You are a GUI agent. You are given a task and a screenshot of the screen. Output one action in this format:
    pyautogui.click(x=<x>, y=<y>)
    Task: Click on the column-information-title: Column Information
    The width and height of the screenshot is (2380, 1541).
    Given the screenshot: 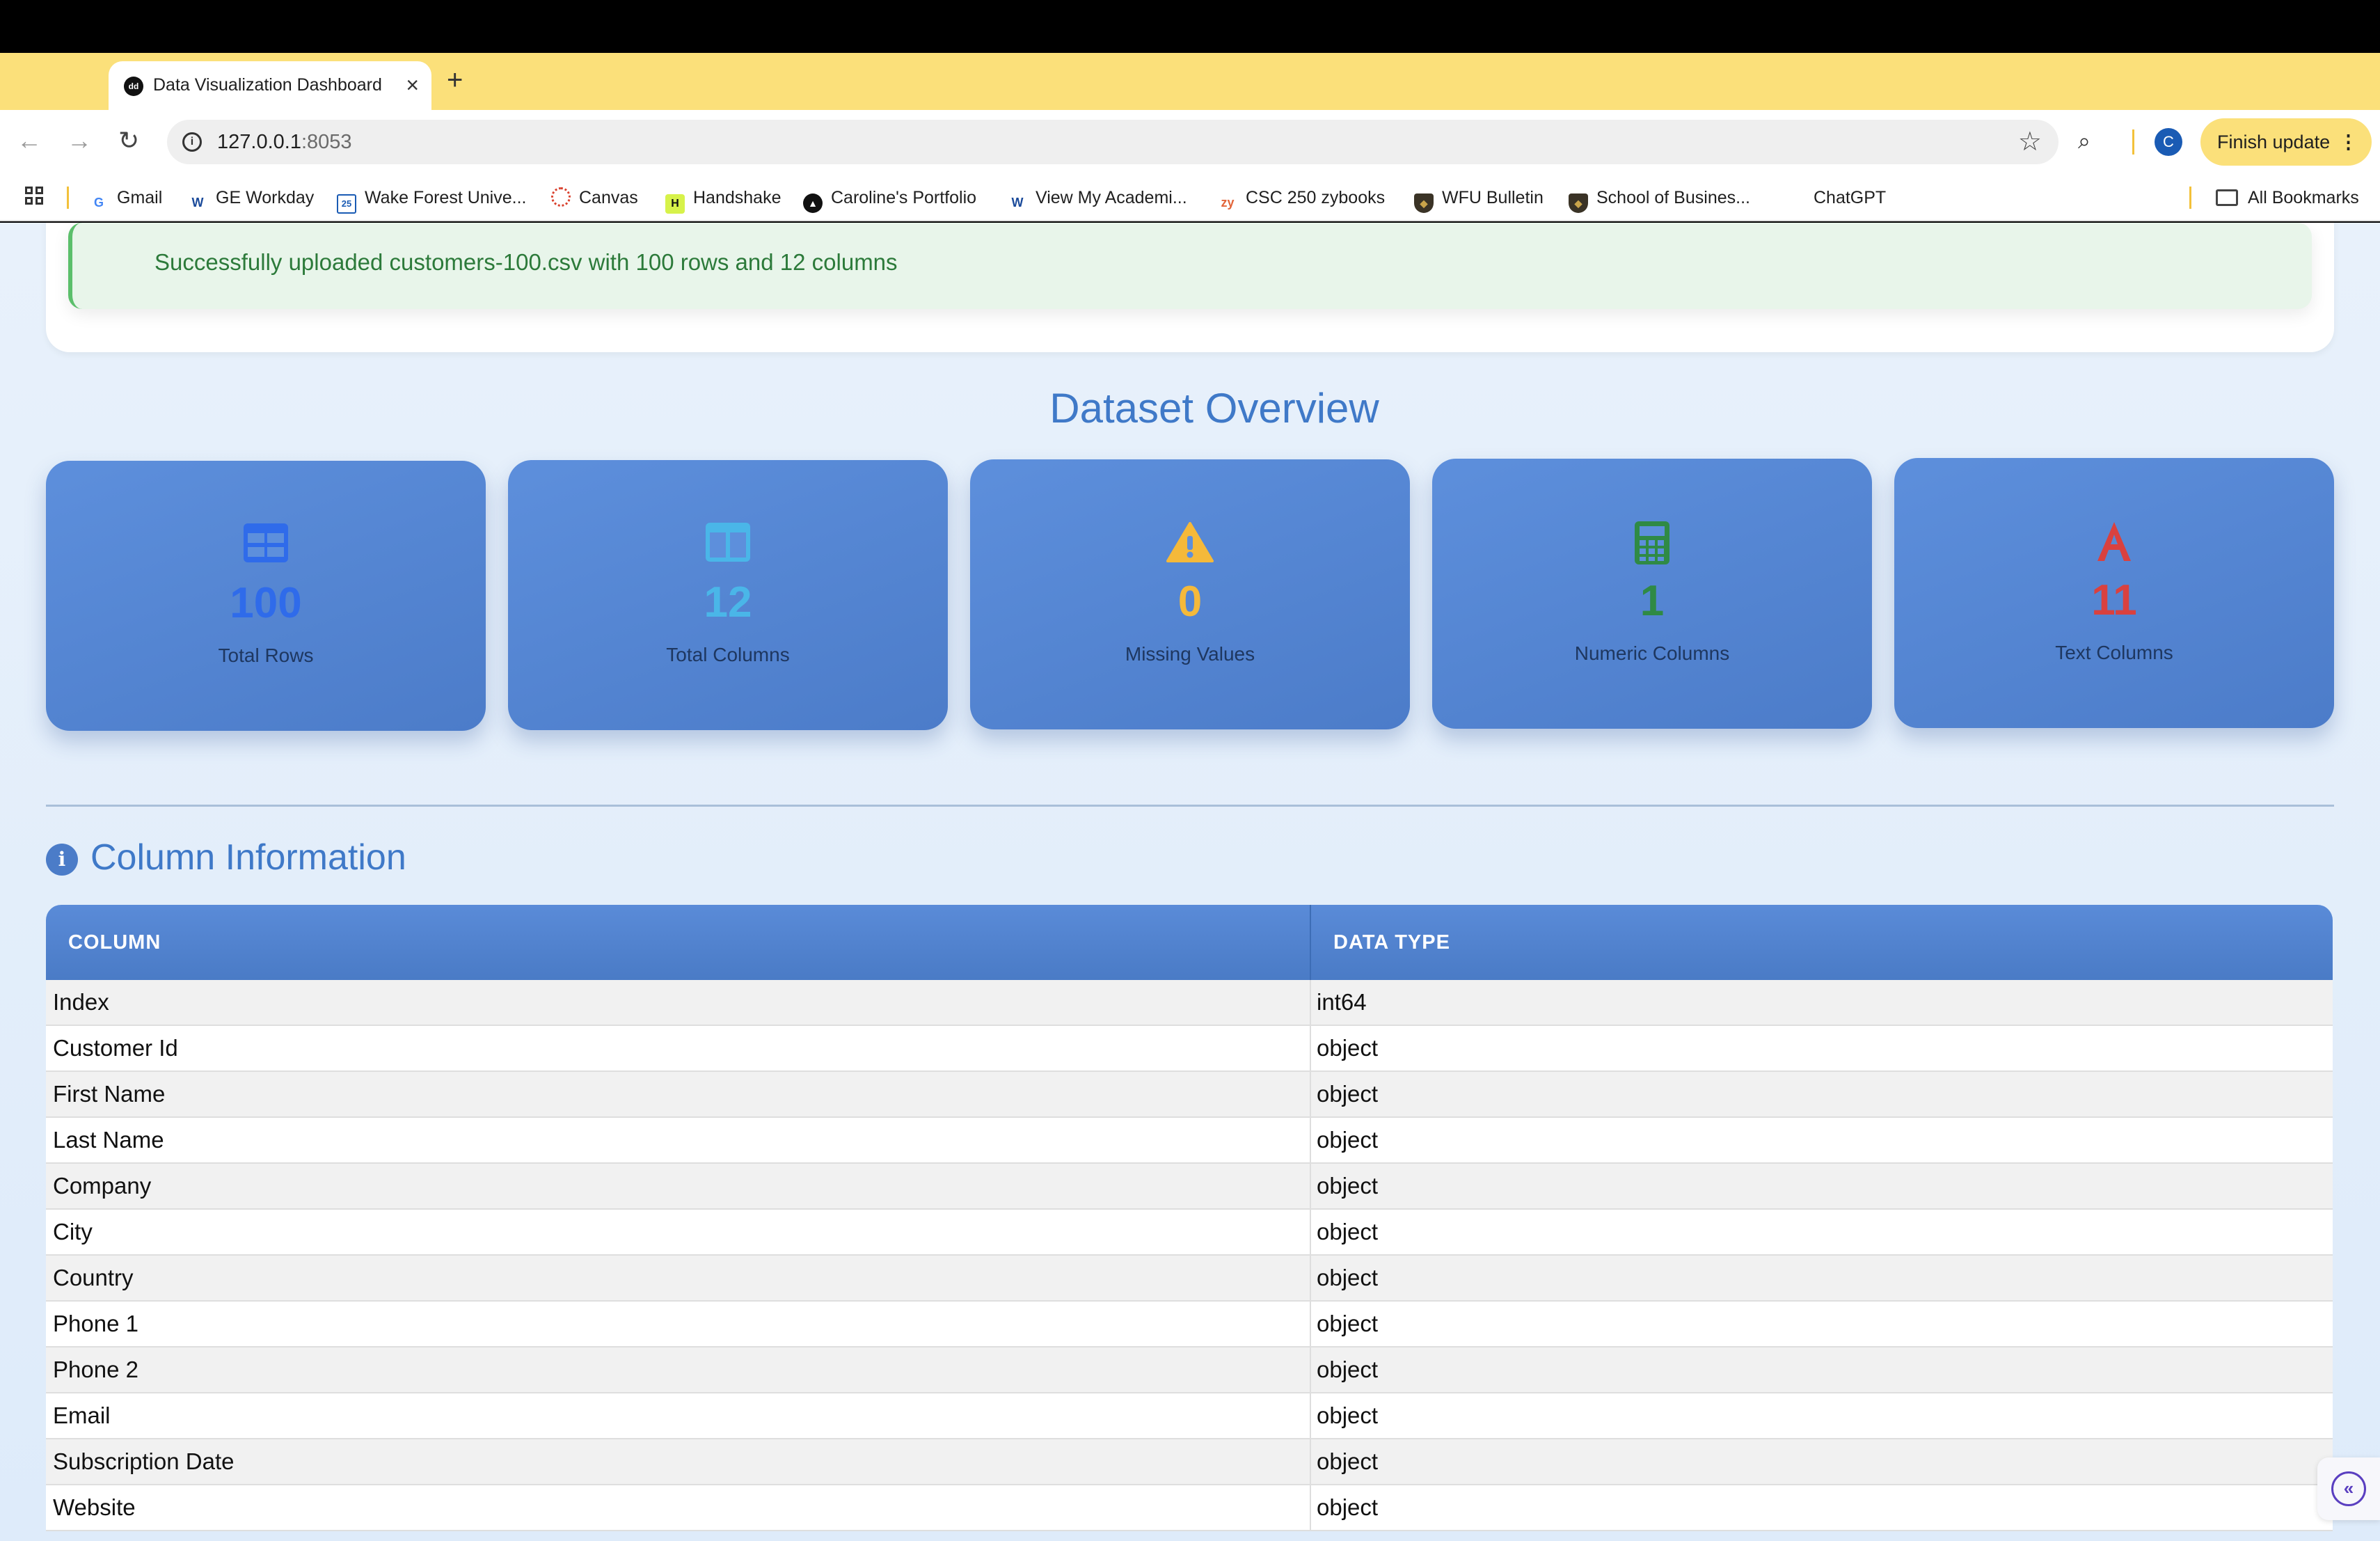 What is the action you would take?
    pyautogui.click(x=248, y=857)
    